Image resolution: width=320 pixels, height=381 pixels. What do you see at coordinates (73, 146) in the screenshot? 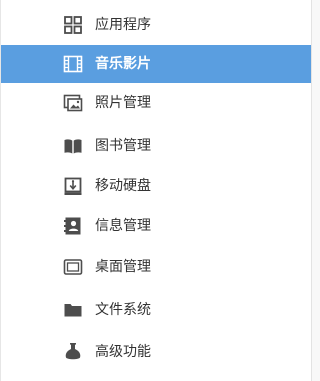
I see `book-icon` at bounding box center [73, 146].